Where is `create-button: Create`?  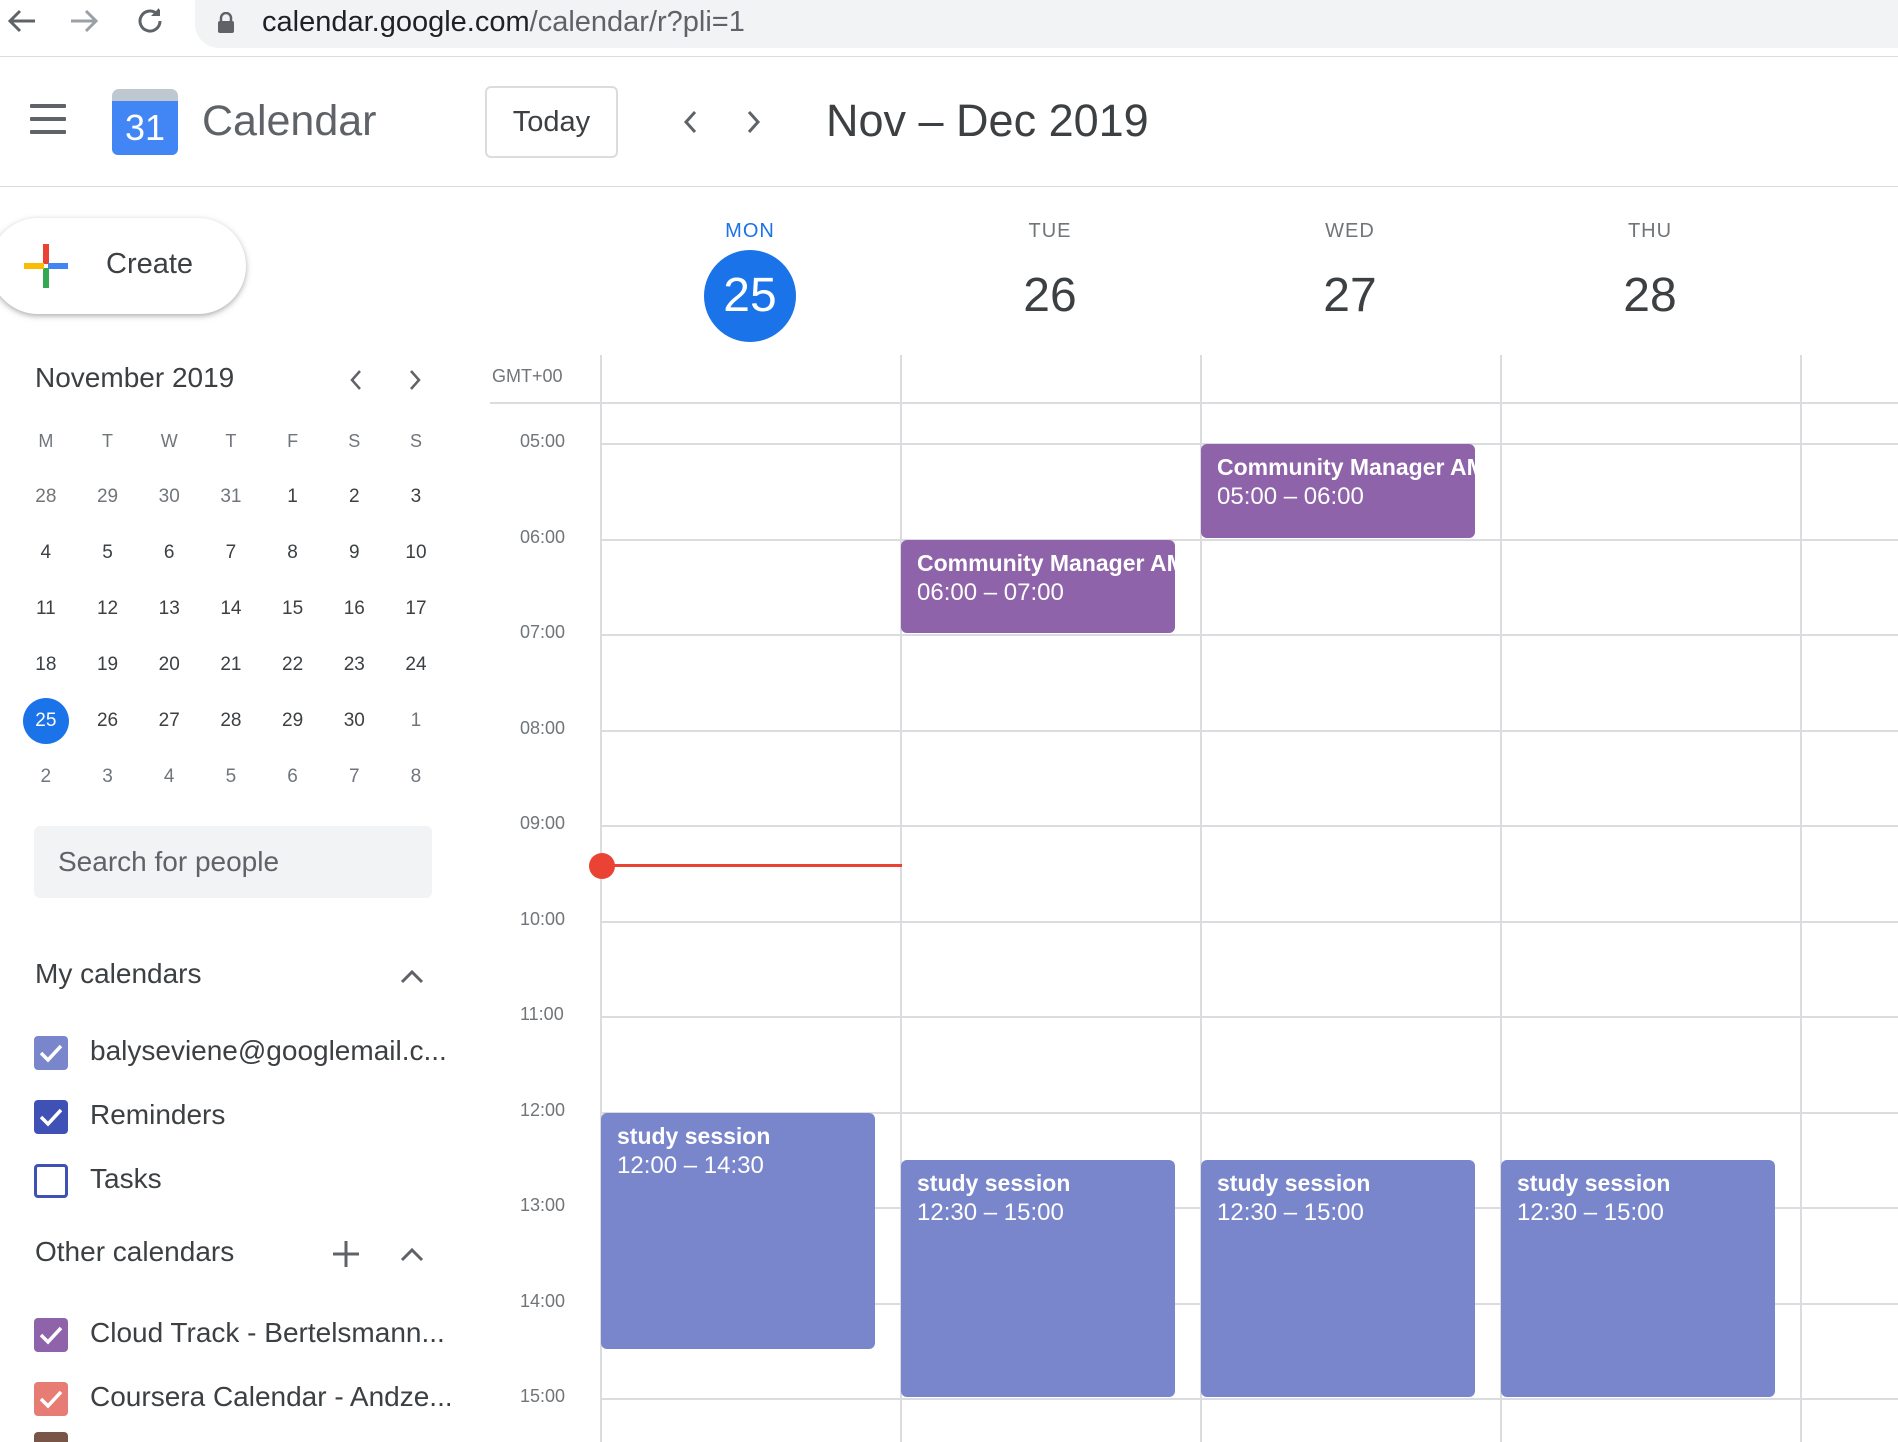
create-button: Create is located at coordinates (123, 266).